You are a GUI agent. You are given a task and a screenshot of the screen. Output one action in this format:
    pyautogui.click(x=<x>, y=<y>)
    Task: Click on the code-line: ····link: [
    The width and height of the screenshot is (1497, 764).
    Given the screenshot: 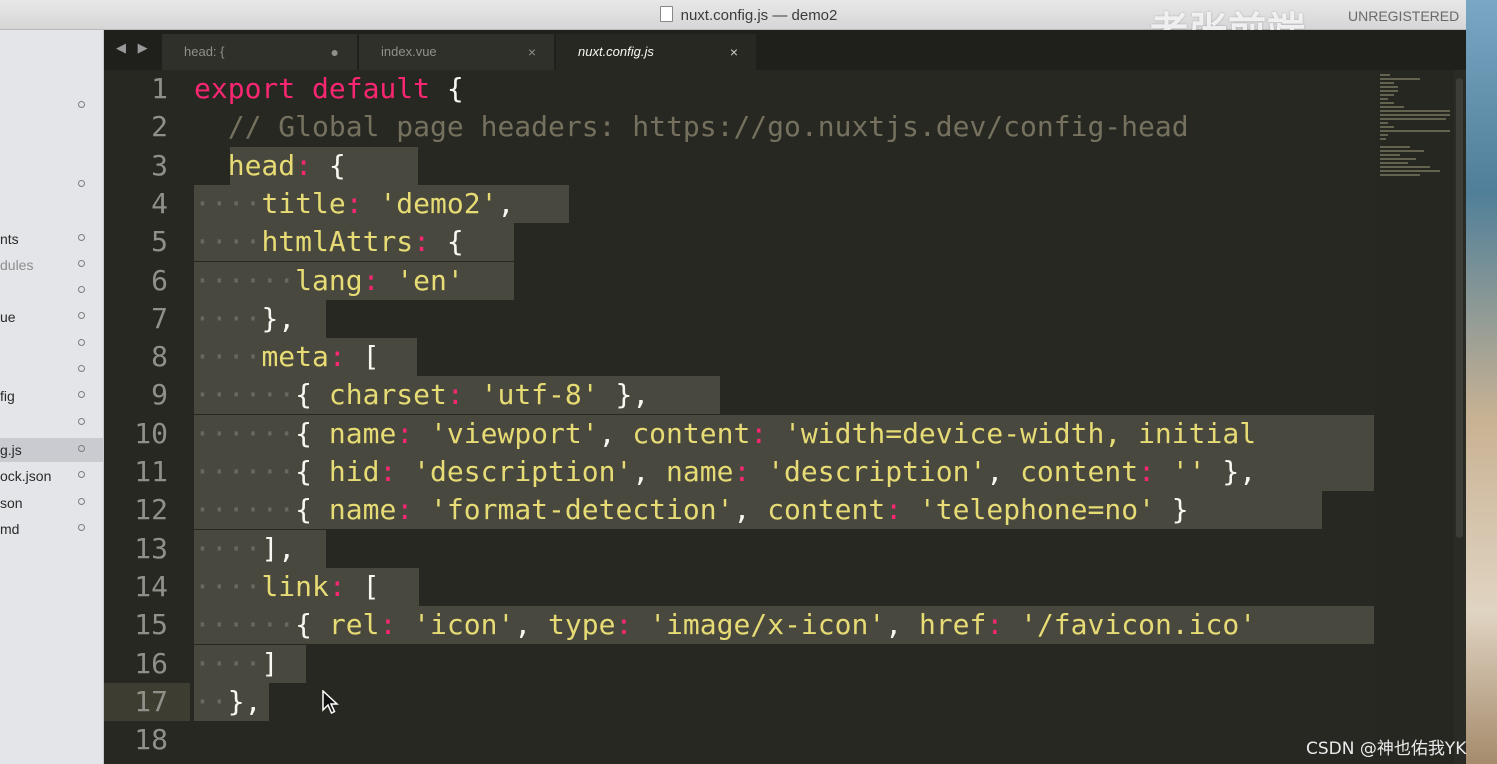 What is the action you would take?
    pyautogui.click(x=286, y=587)
    